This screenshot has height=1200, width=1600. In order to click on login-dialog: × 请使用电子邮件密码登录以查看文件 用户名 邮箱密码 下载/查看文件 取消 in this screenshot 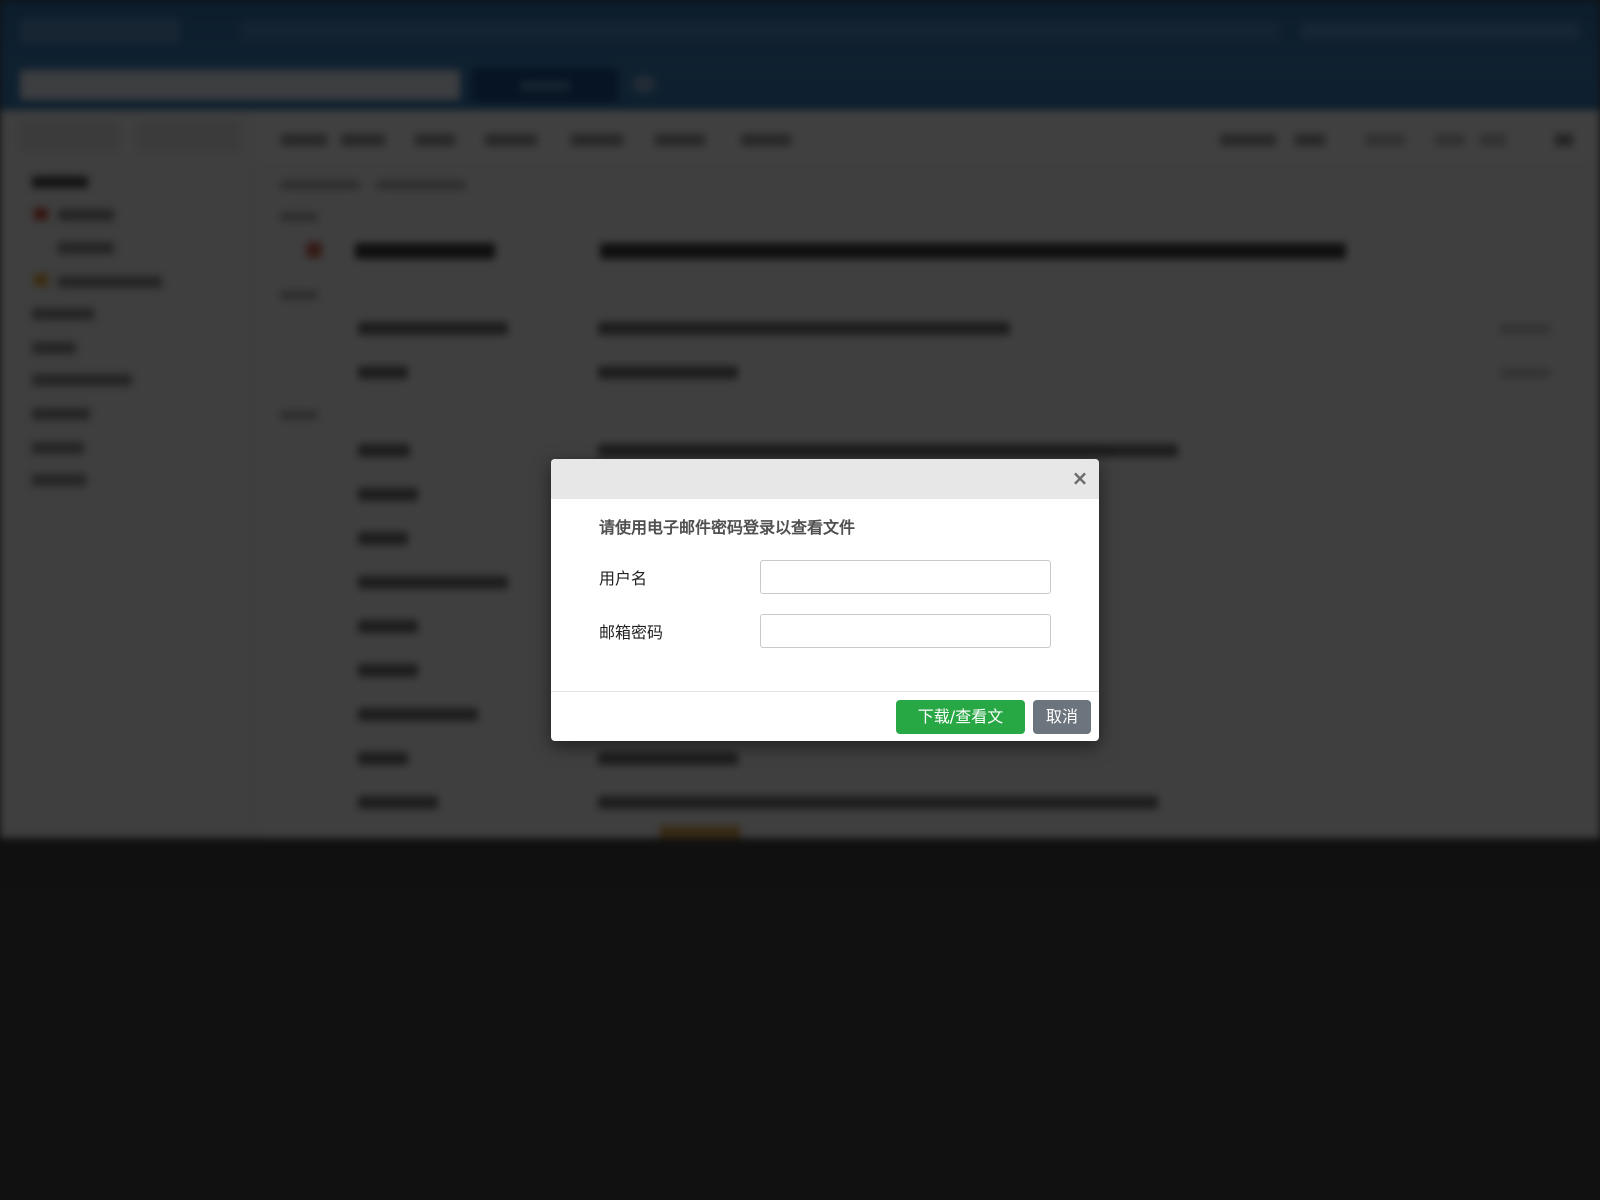, I will do `click(825, 600)`.